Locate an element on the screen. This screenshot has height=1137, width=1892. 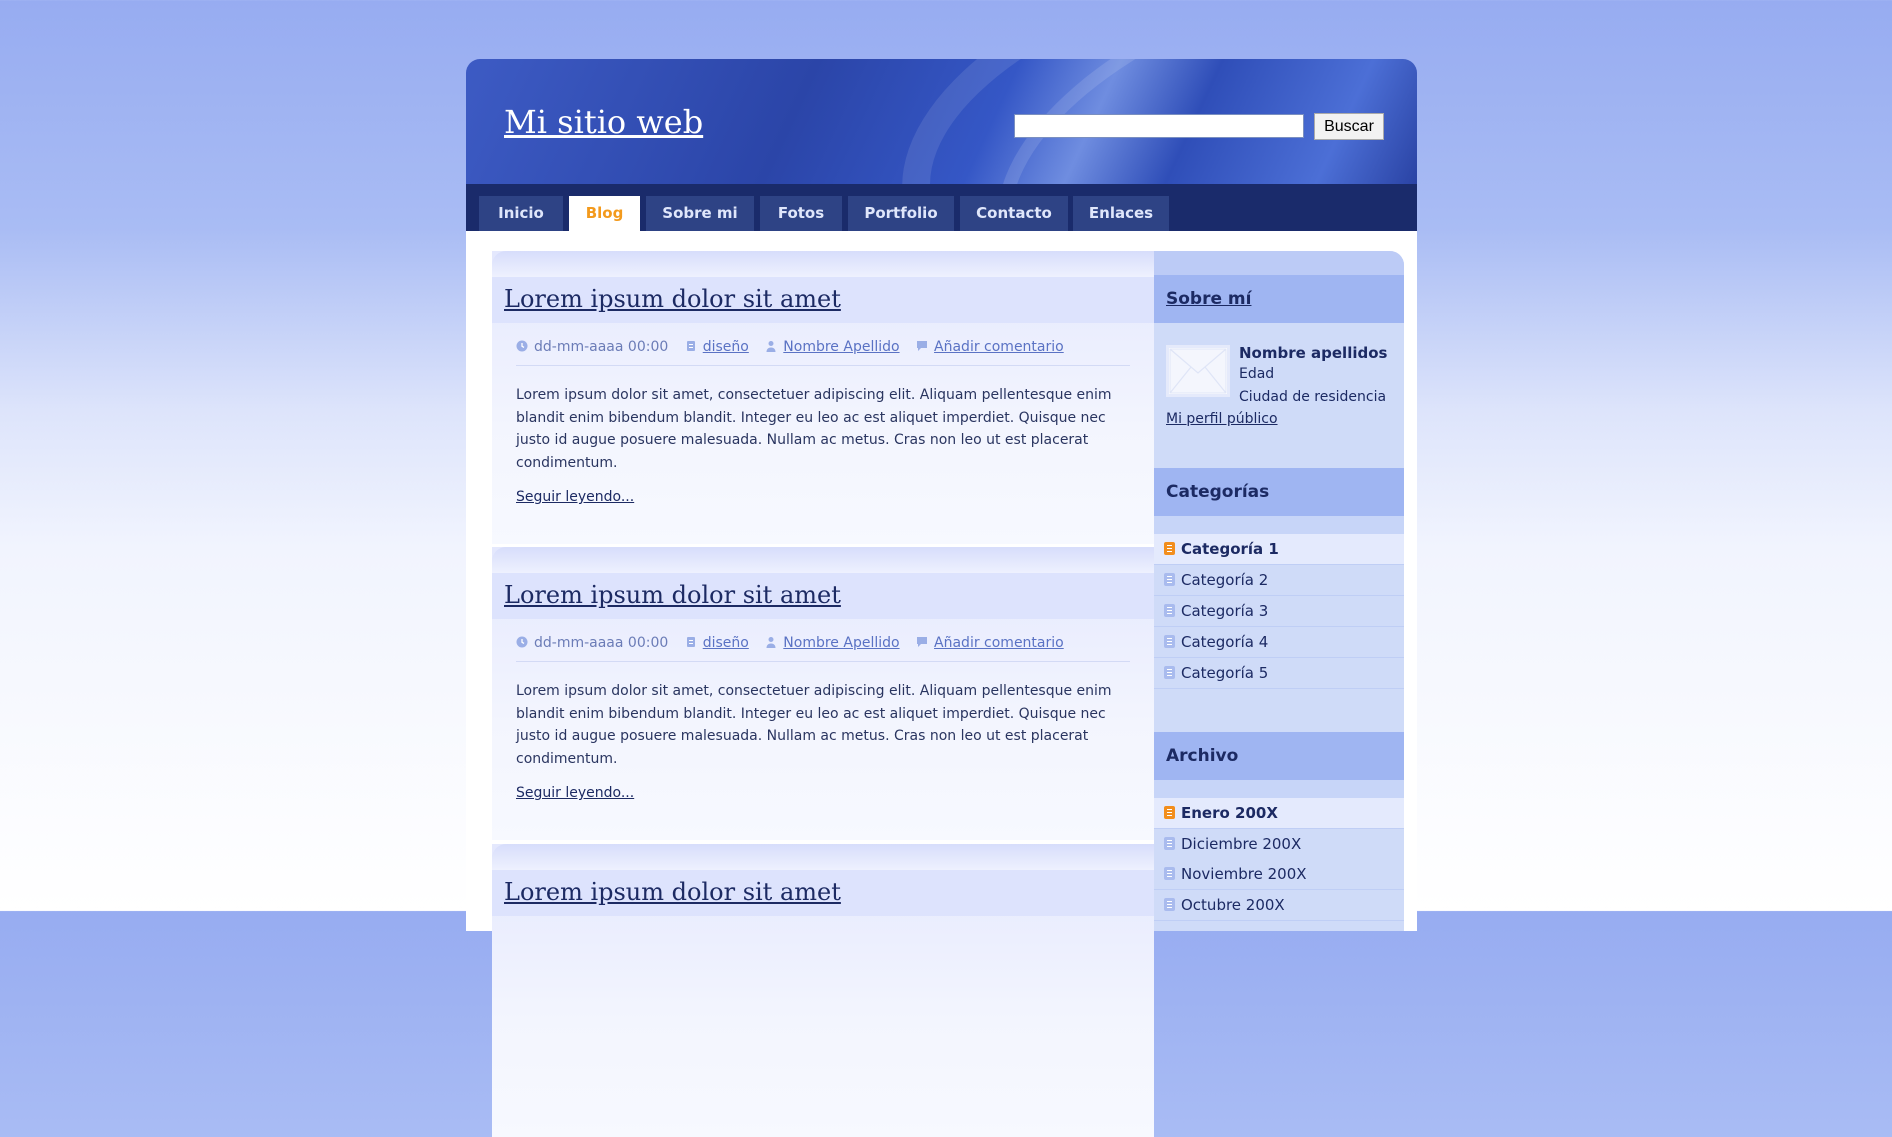
archive-item: Octubre 200X is located at coordinates (1279, 905).